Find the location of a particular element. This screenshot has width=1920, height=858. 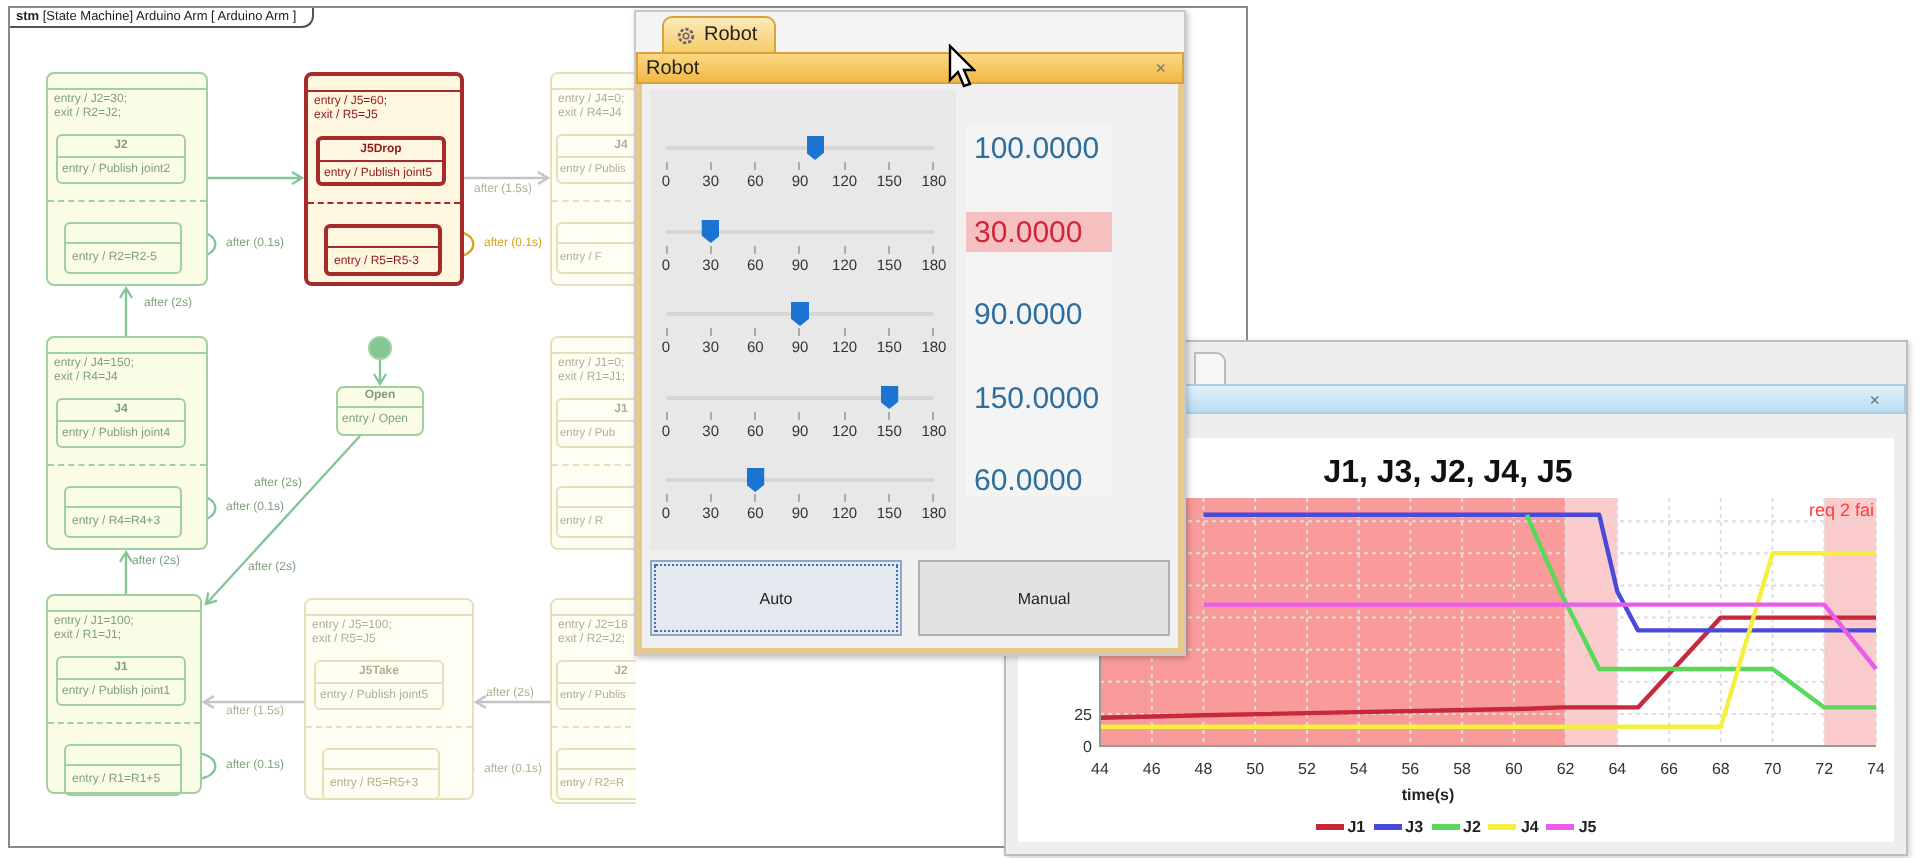

tick-label: 68 is located at coordinates (1720, 769).